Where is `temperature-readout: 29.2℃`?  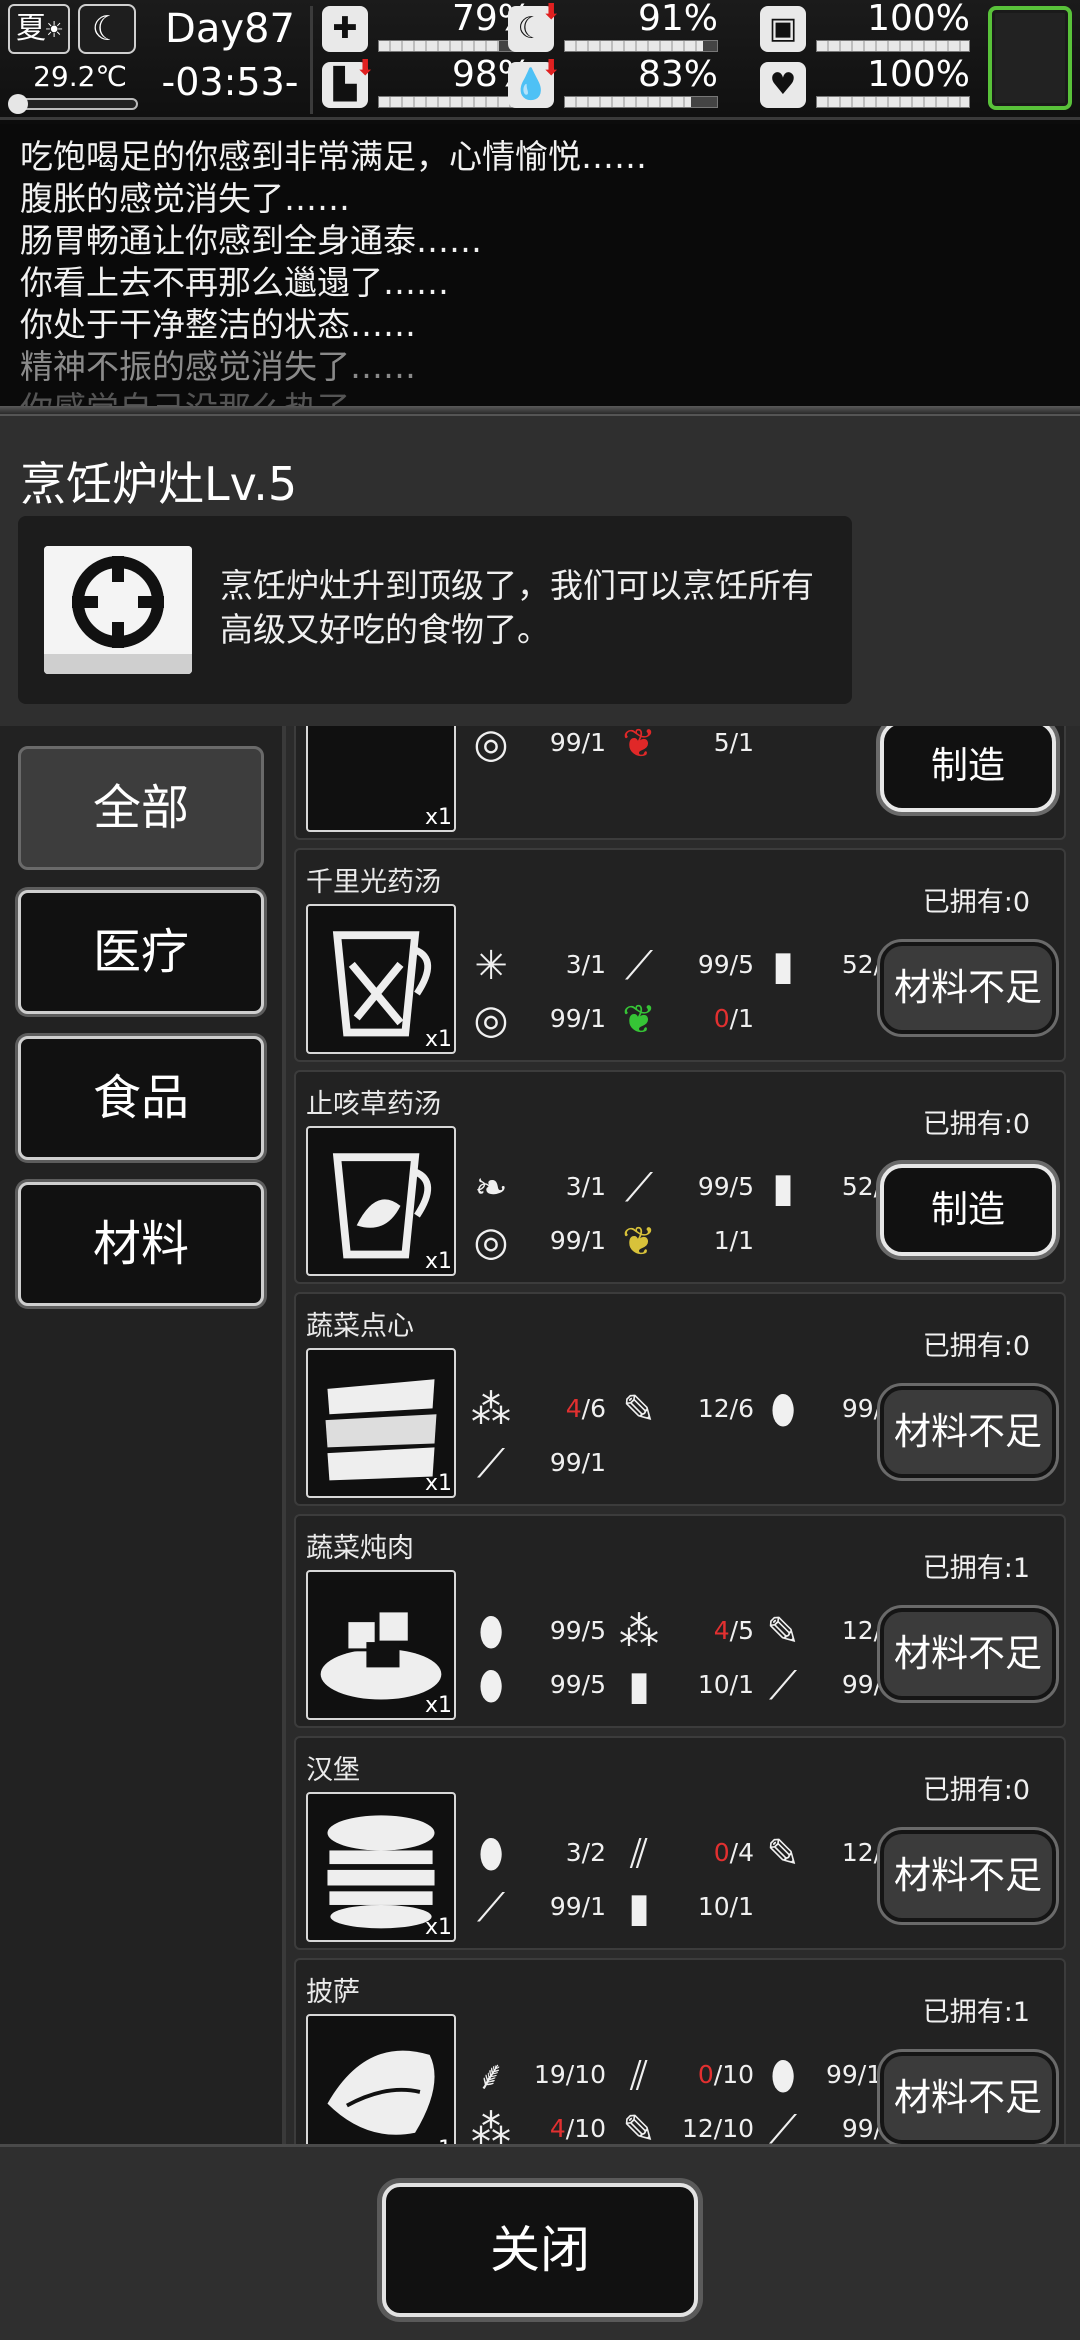 temperature-readout: 29.2℃ is located at coordinates (80, 76).